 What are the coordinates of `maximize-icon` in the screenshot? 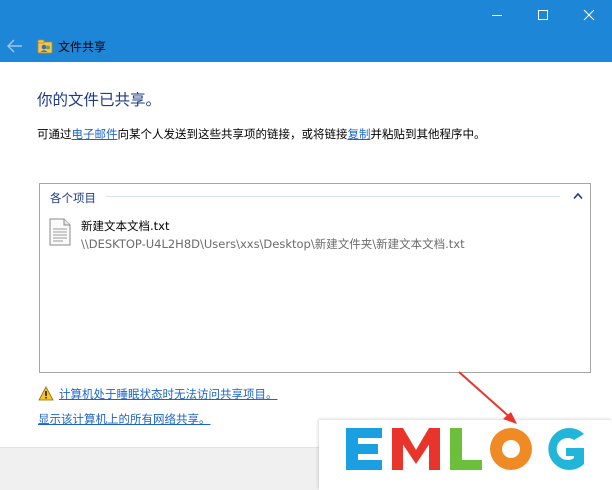 It's located at (543, 15).